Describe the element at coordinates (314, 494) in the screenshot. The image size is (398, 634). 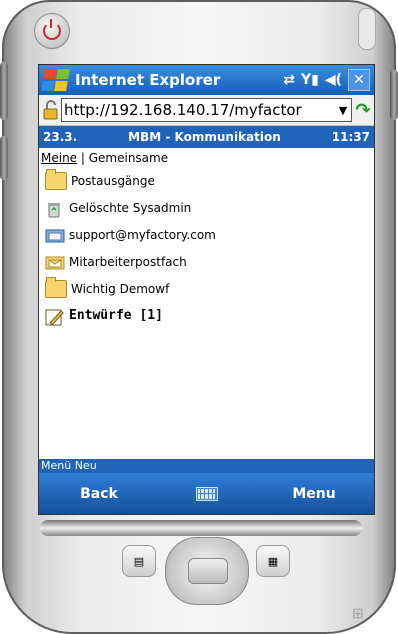
I see `menu-button: Menu` at that location.